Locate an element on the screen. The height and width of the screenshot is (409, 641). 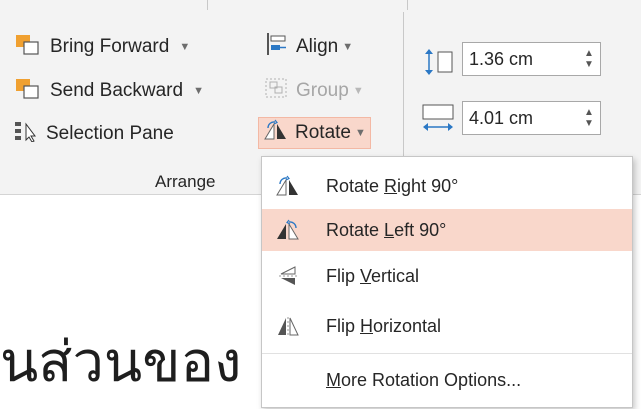
menu-item-rotate-right: Rotate Right 90° is located at coordinates (447, 186).